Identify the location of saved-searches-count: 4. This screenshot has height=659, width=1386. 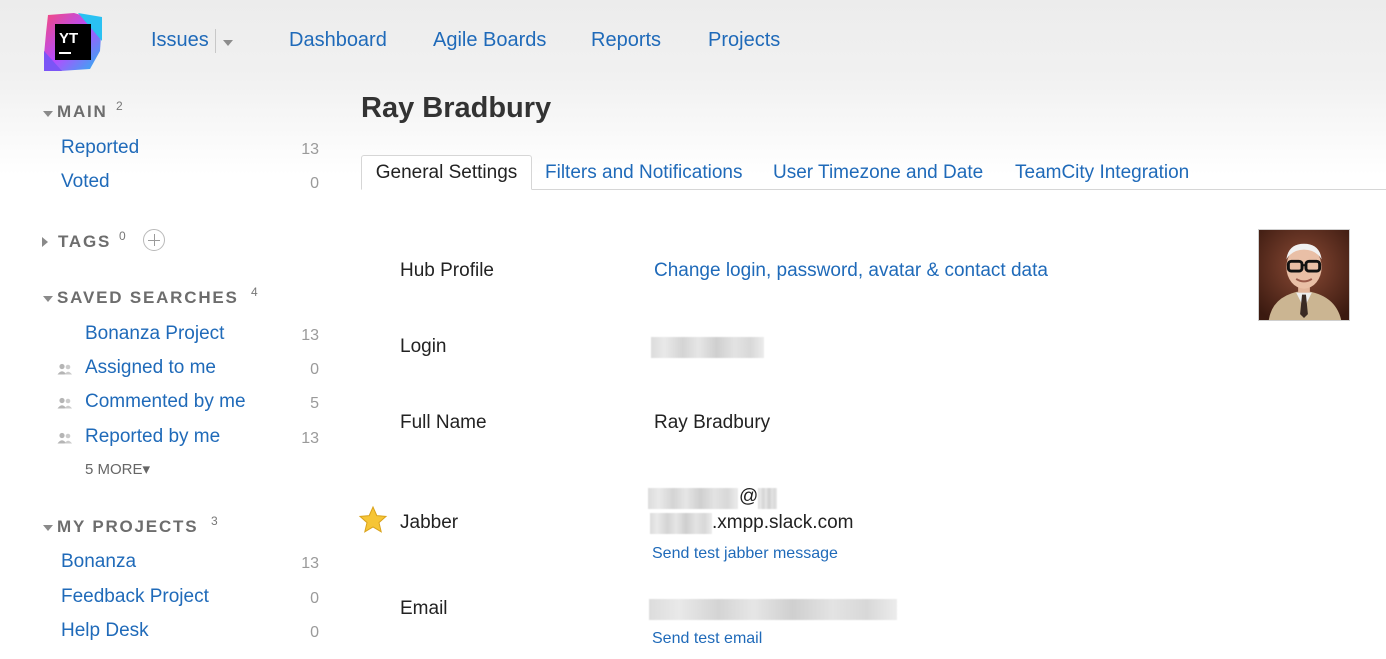
(254, 292).